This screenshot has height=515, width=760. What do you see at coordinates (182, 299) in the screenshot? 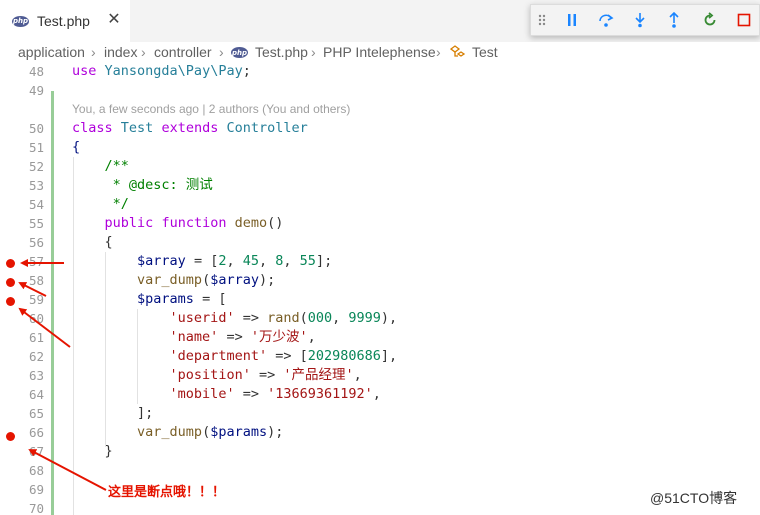
I see `code-text: $params = [` at bounding box center [182, 299].